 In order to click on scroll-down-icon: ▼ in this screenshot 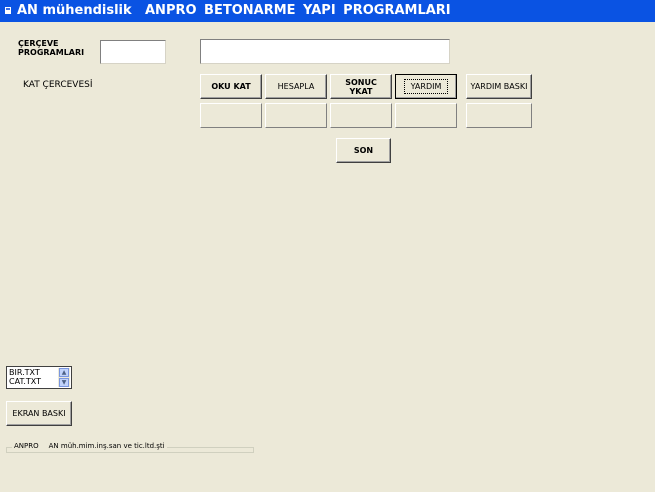, I will do `click(64, 382)`.